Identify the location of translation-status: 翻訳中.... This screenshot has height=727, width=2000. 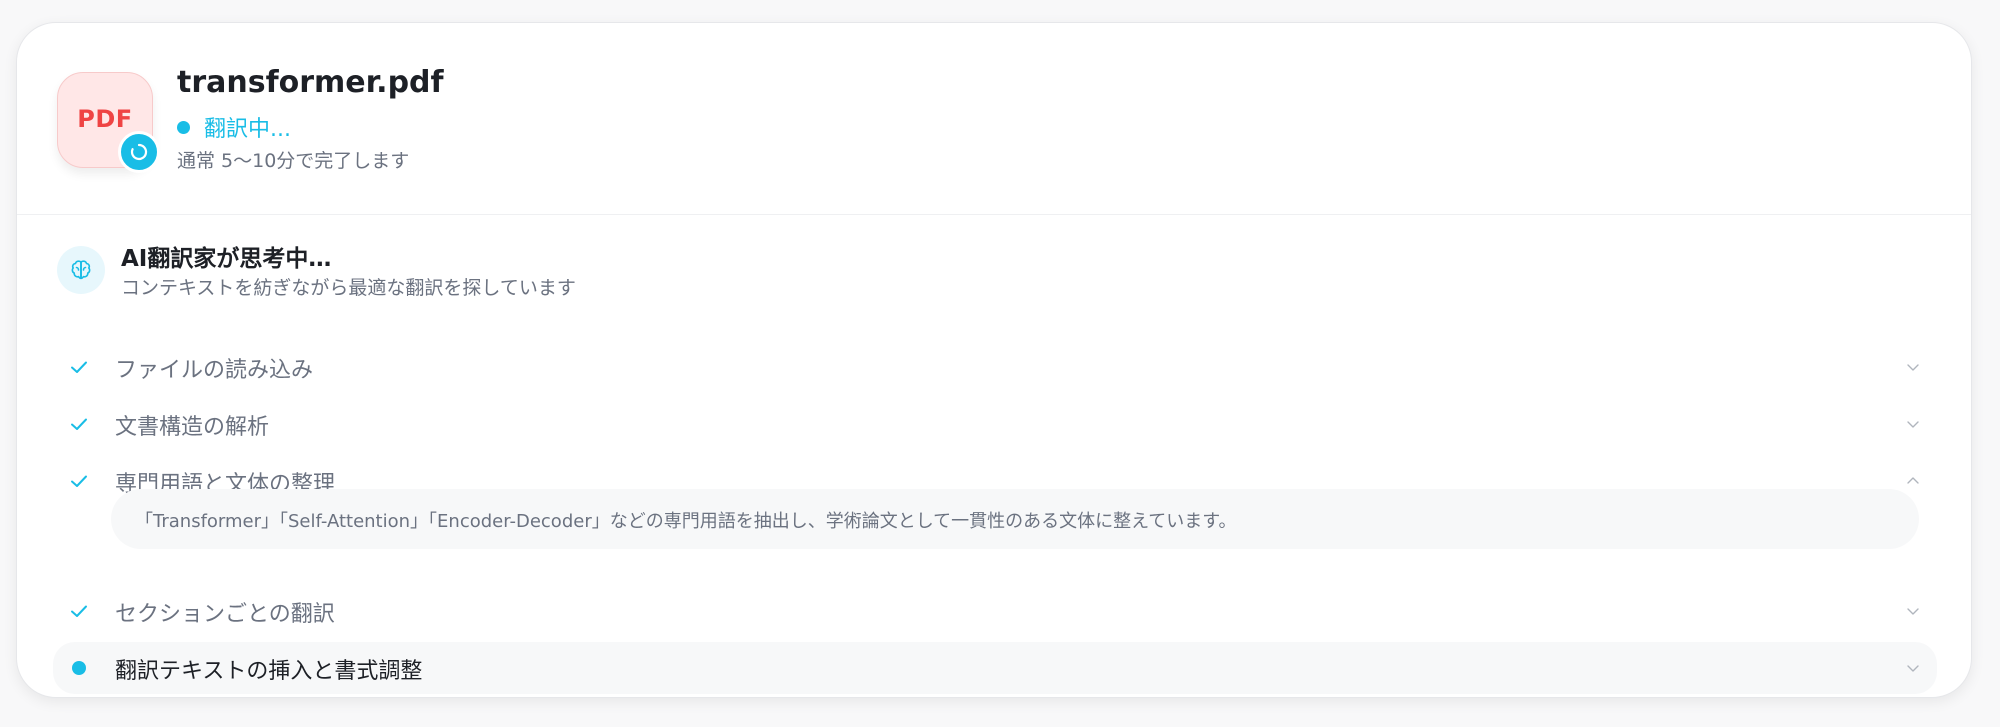
(234, 127).